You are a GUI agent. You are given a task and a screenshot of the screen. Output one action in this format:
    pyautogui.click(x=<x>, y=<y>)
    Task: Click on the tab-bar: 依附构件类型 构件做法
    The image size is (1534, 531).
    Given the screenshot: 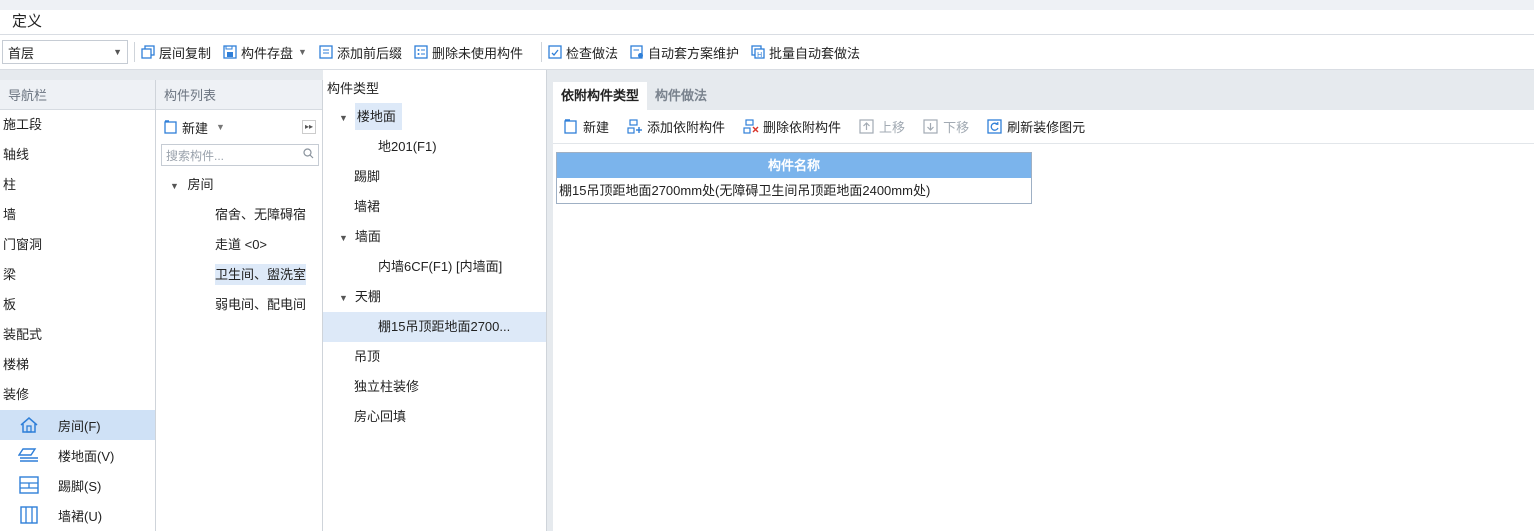 What is the action you would take?
    pyautogui.click(x=1043, y=95)
    